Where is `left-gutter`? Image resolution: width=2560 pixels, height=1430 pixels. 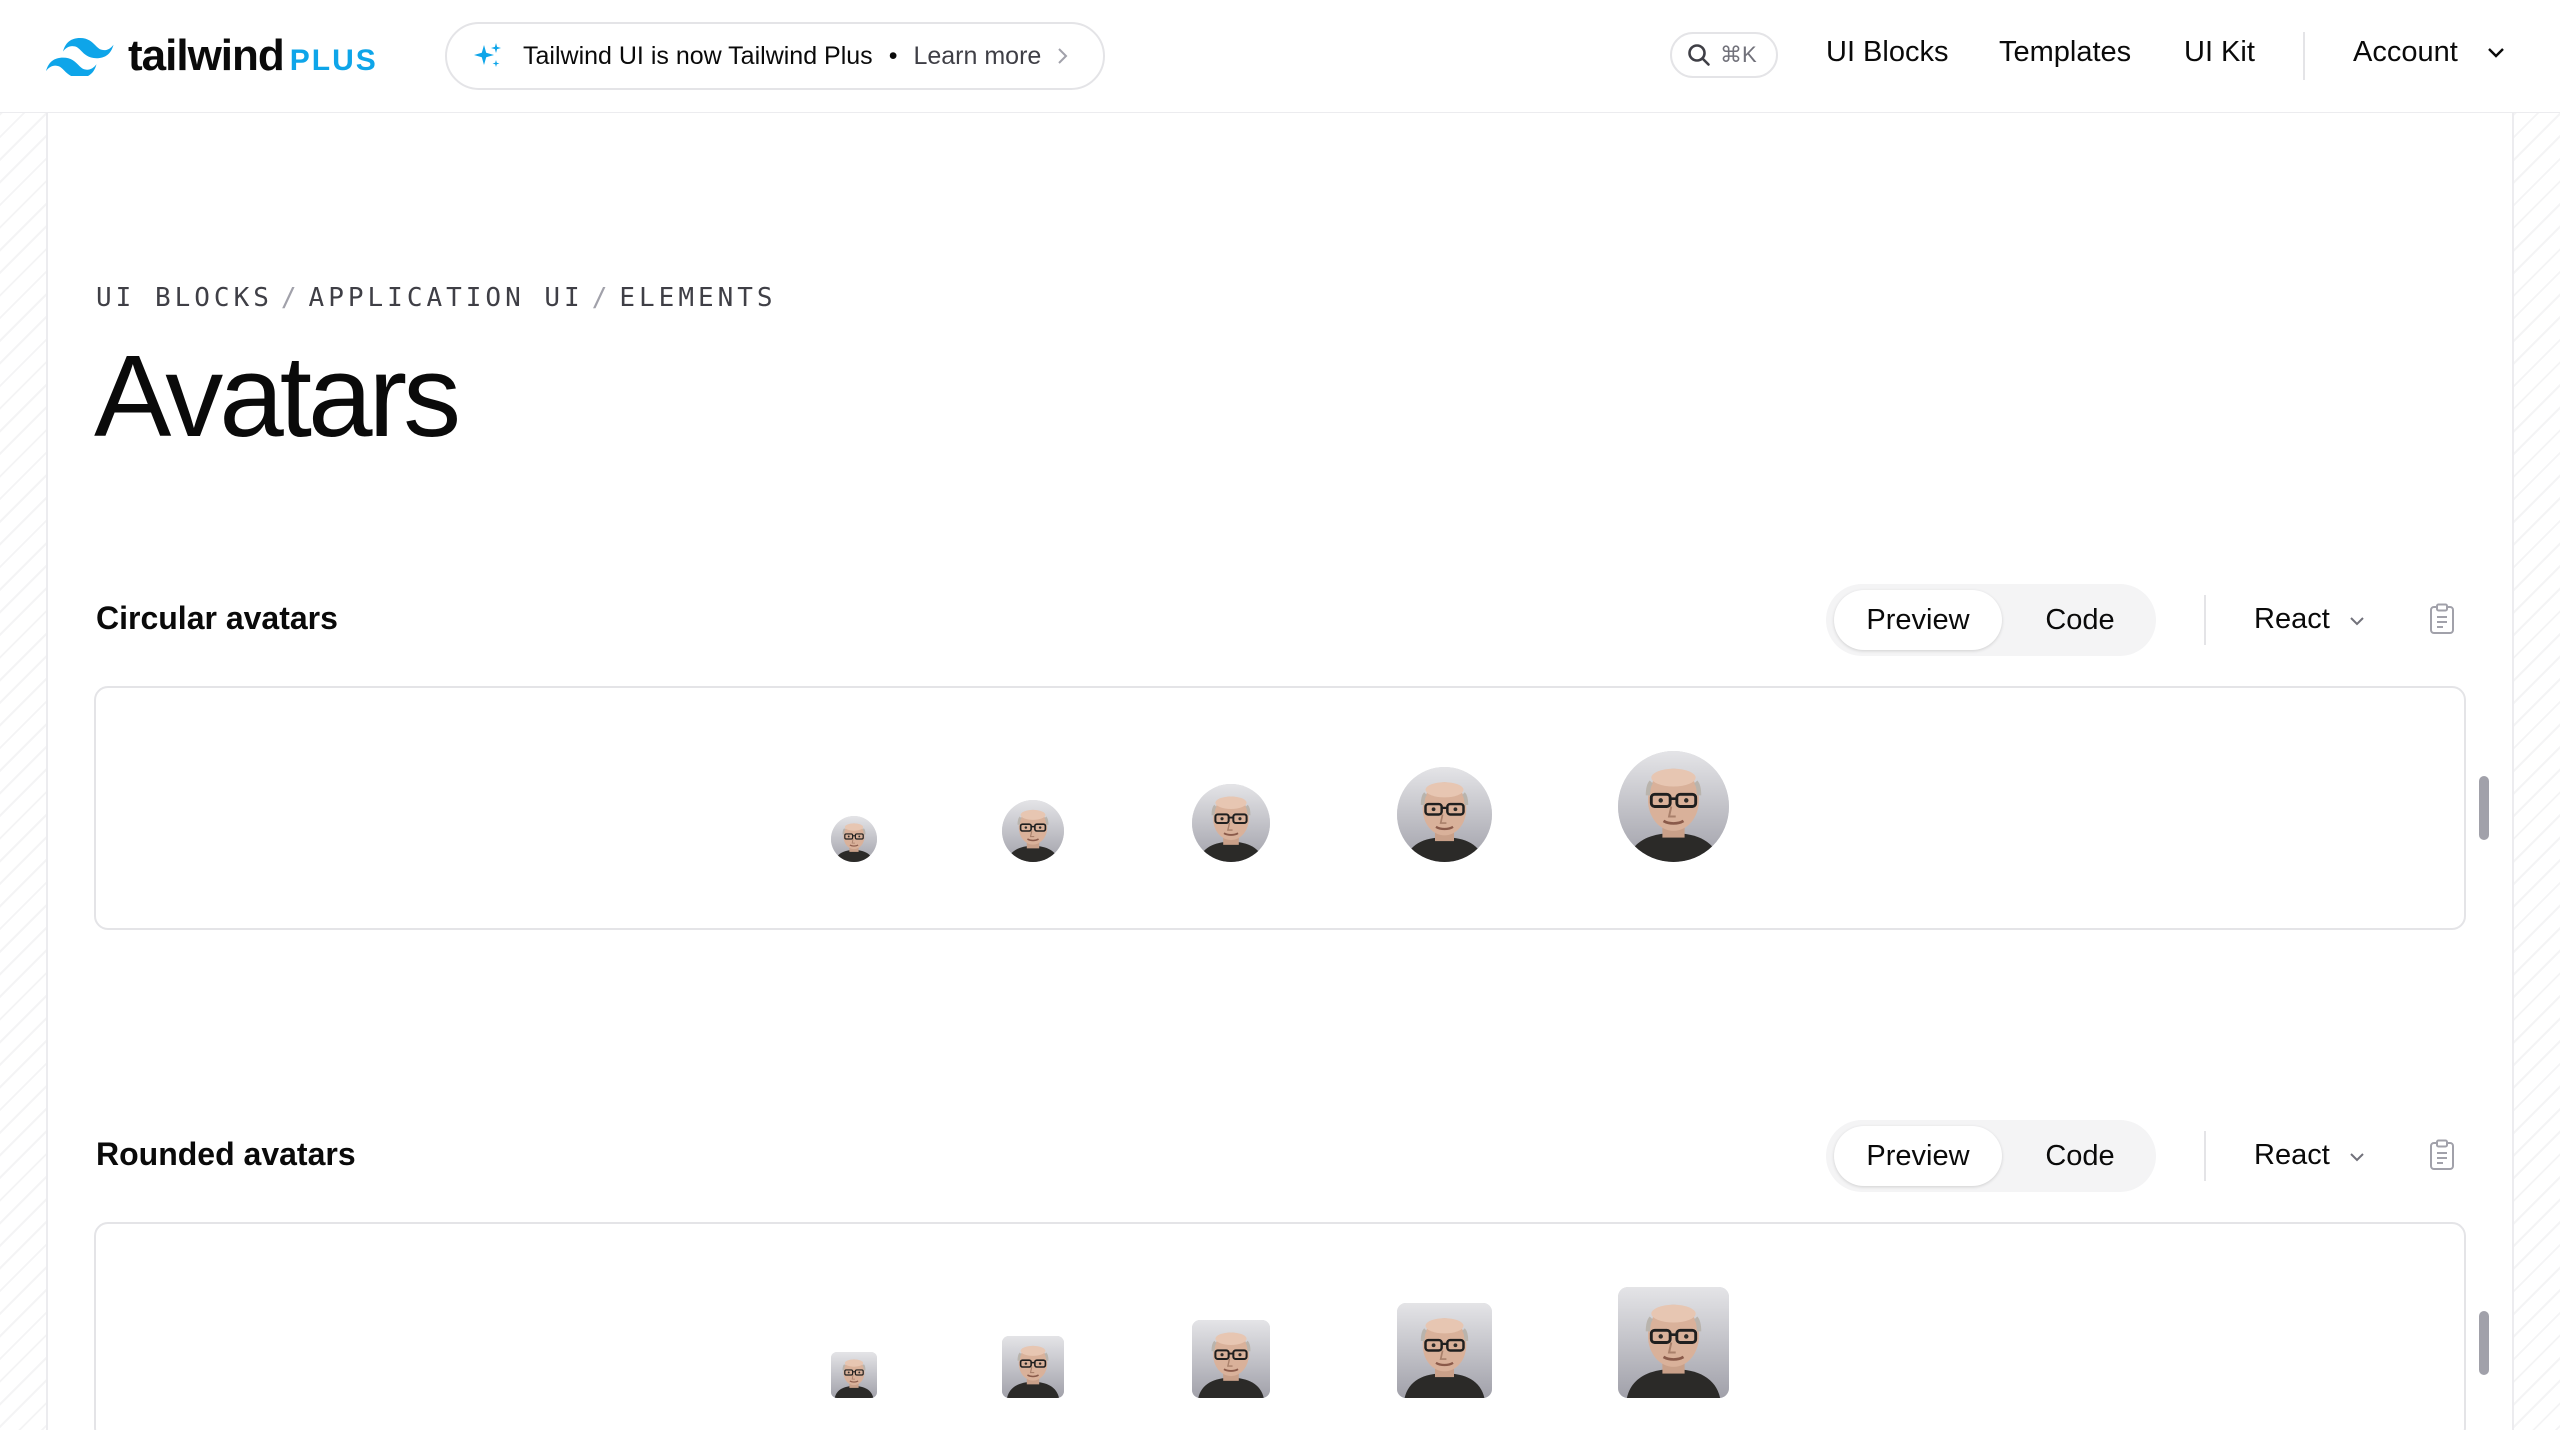
left-gutter is located at coordinates (24, 771).